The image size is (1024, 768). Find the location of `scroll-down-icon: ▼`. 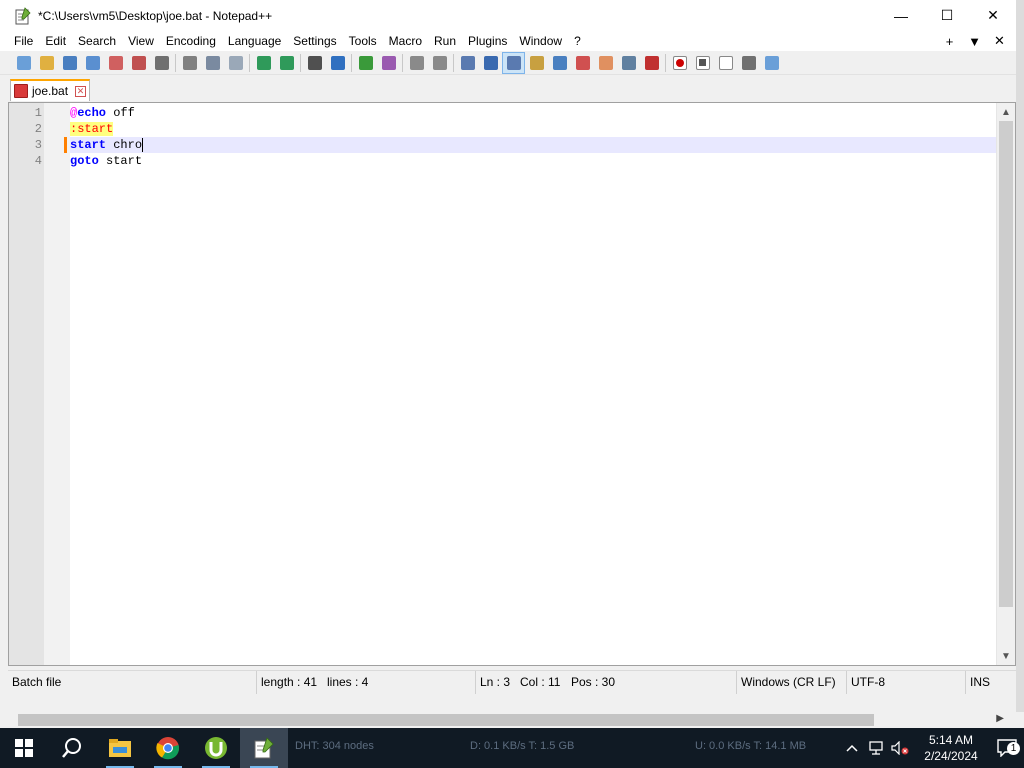

scroll-down-icon: ▼ is located at coordinates (1006, 656).